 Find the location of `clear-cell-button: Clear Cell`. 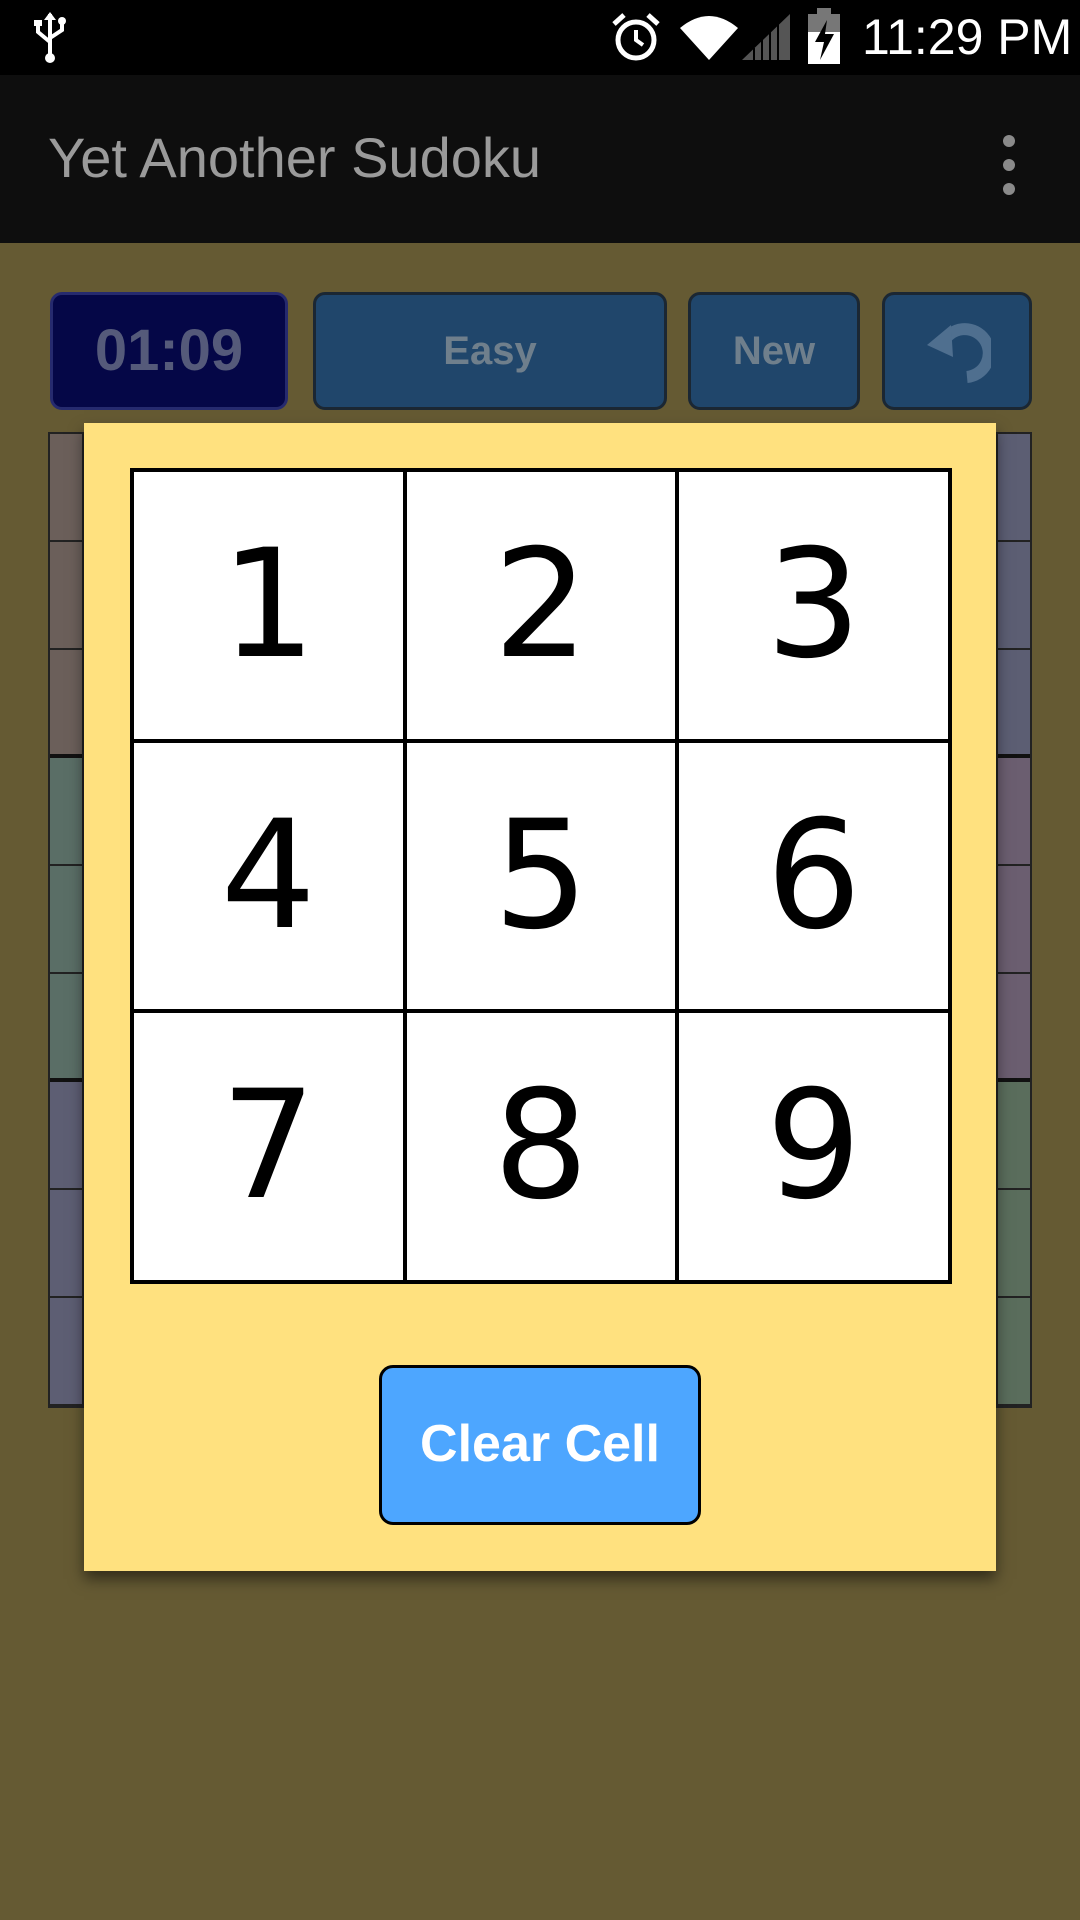

clear-cell-button: Clear Cell is located at coordinates (540, 1445).